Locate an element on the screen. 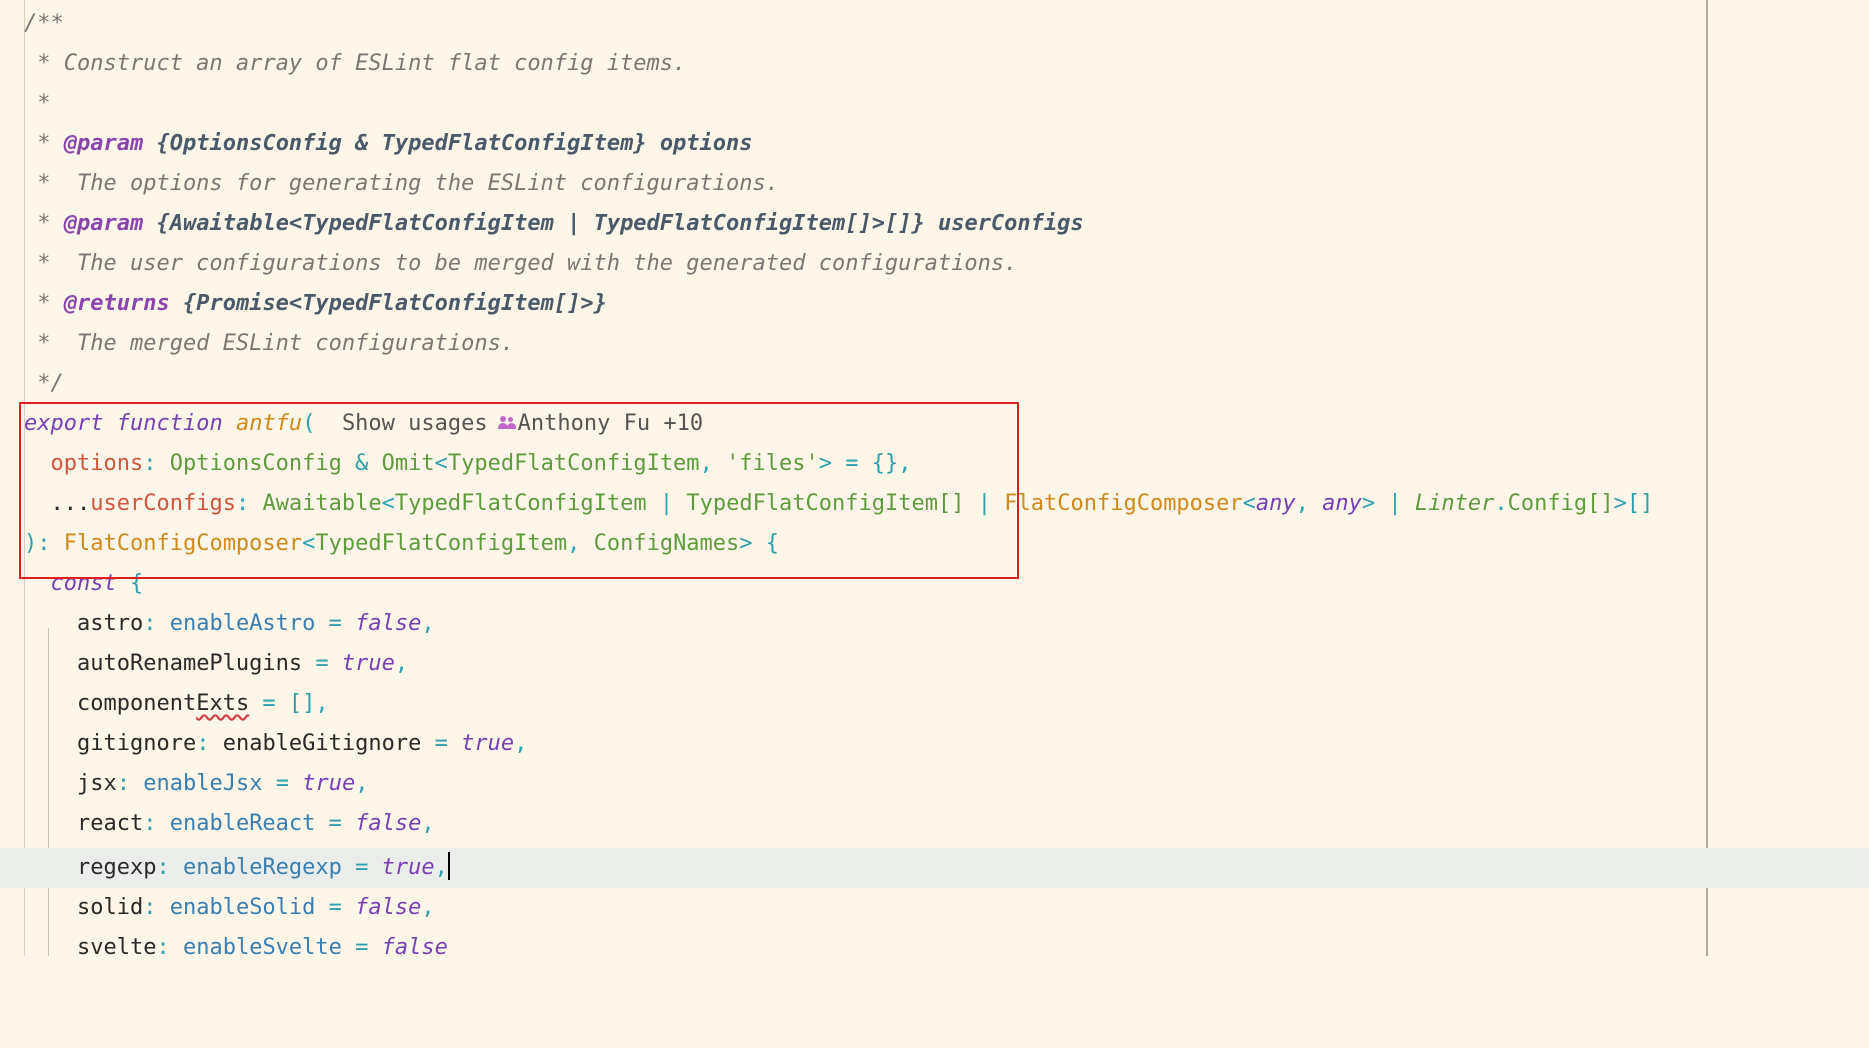 Image resolution: width=1869 pixels, height=1048 pixels. type-ref: ConfigNames is located at coordinates (666, 543).